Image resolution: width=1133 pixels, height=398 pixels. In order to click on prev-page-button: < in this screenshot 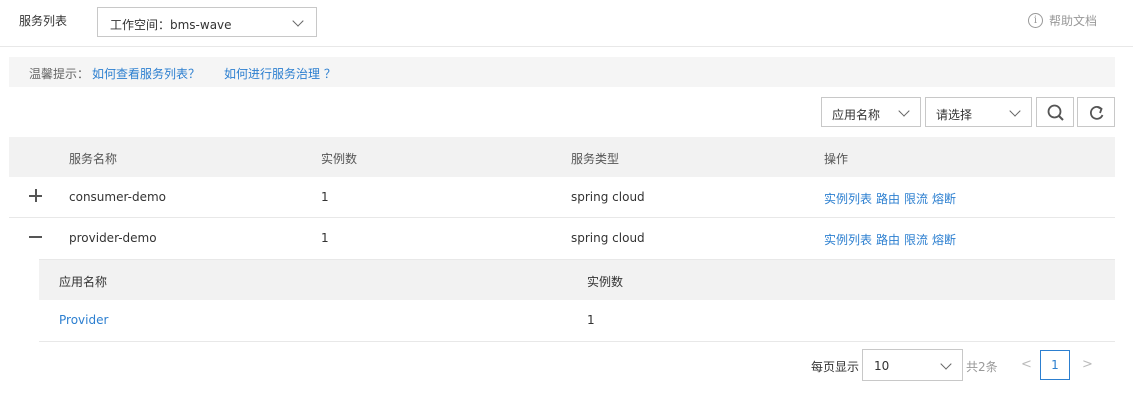, I will do `click(1026, 364)`.